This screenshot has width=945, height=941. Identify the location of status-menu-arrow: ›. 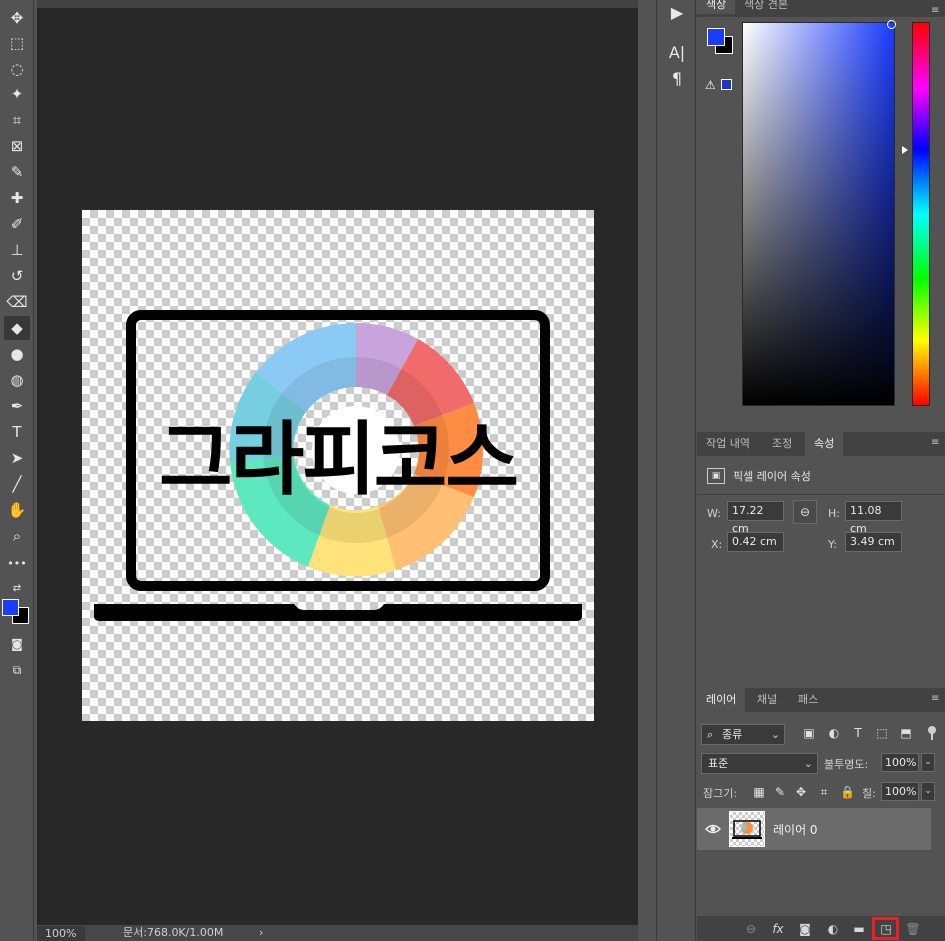
(261, 933).